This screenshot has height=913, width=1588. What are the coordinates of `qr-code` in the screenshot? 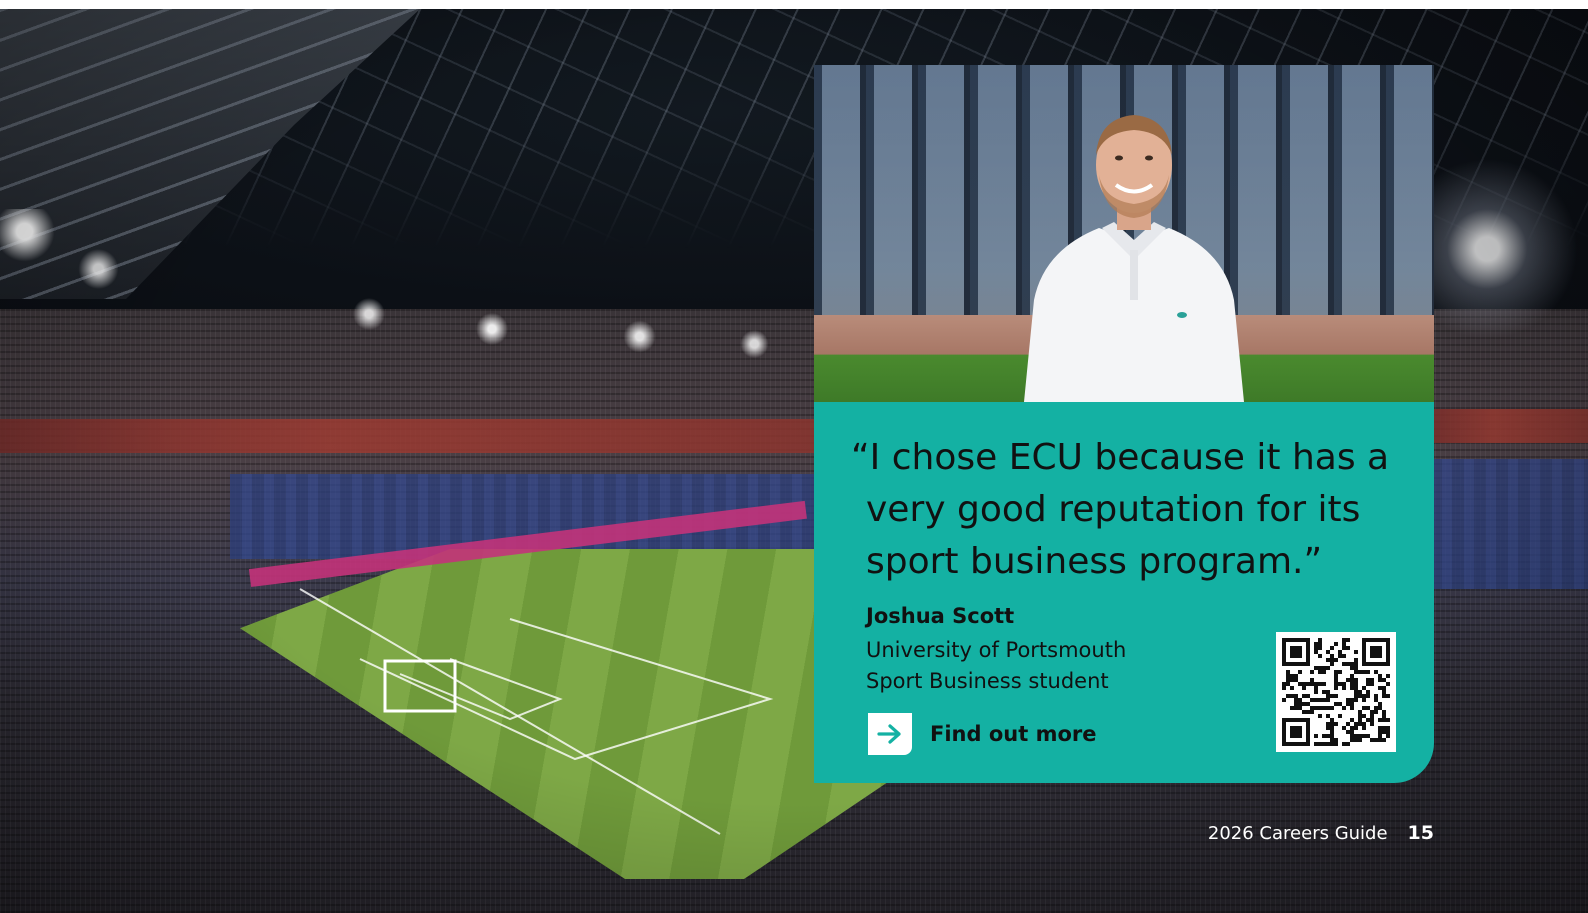 It's located at (1336, 692).